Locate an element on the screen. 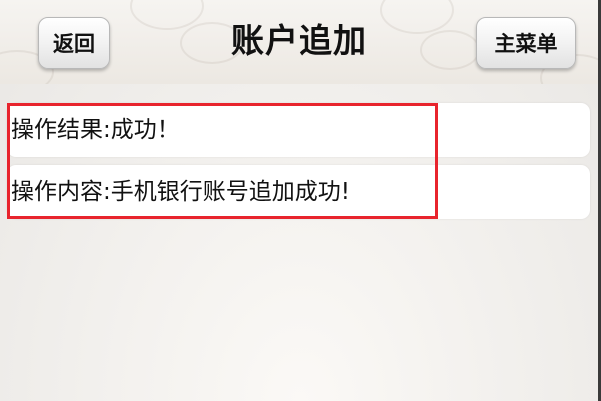  result-row: 操作结果:成功！ is located at coordinates (298, 130).